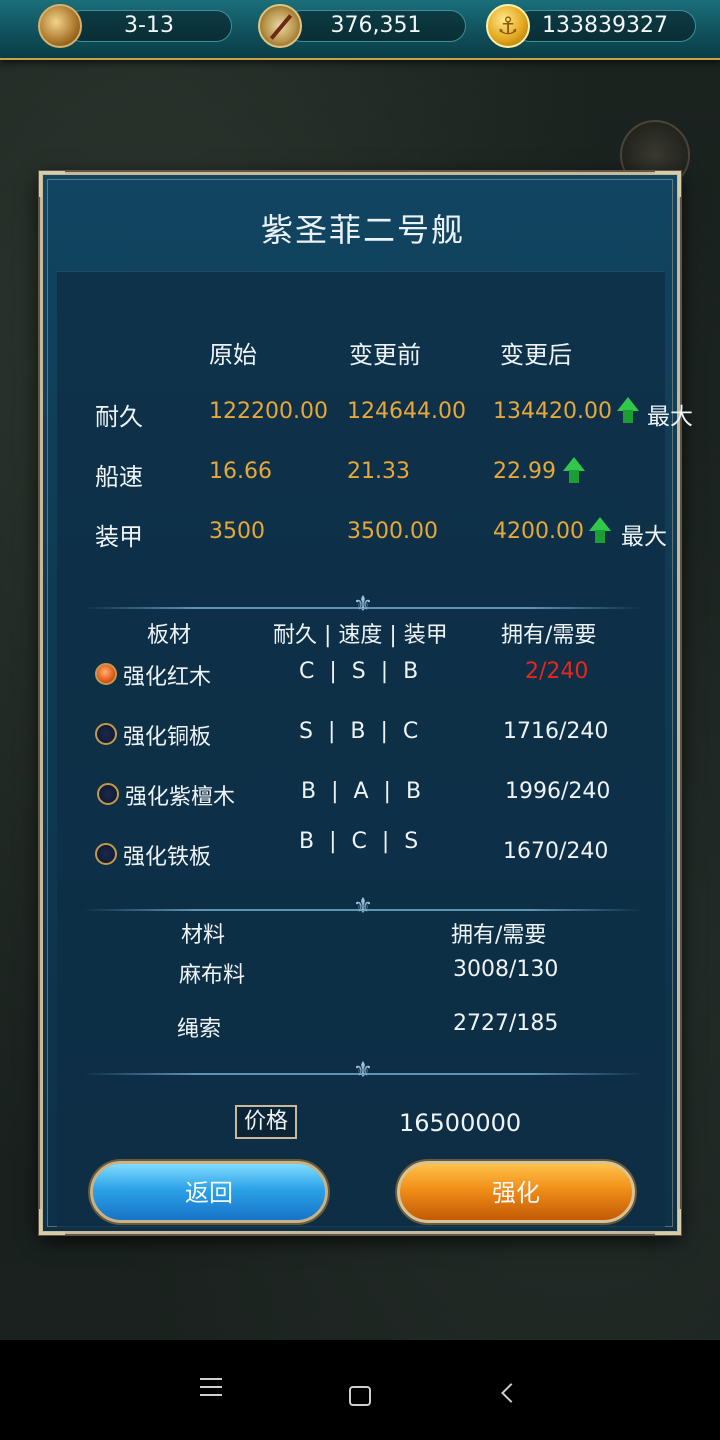  Describe the element at coordinates (557, 671) in the screenshot. I see `plate-owned-red-wood: 2/240` at that location.